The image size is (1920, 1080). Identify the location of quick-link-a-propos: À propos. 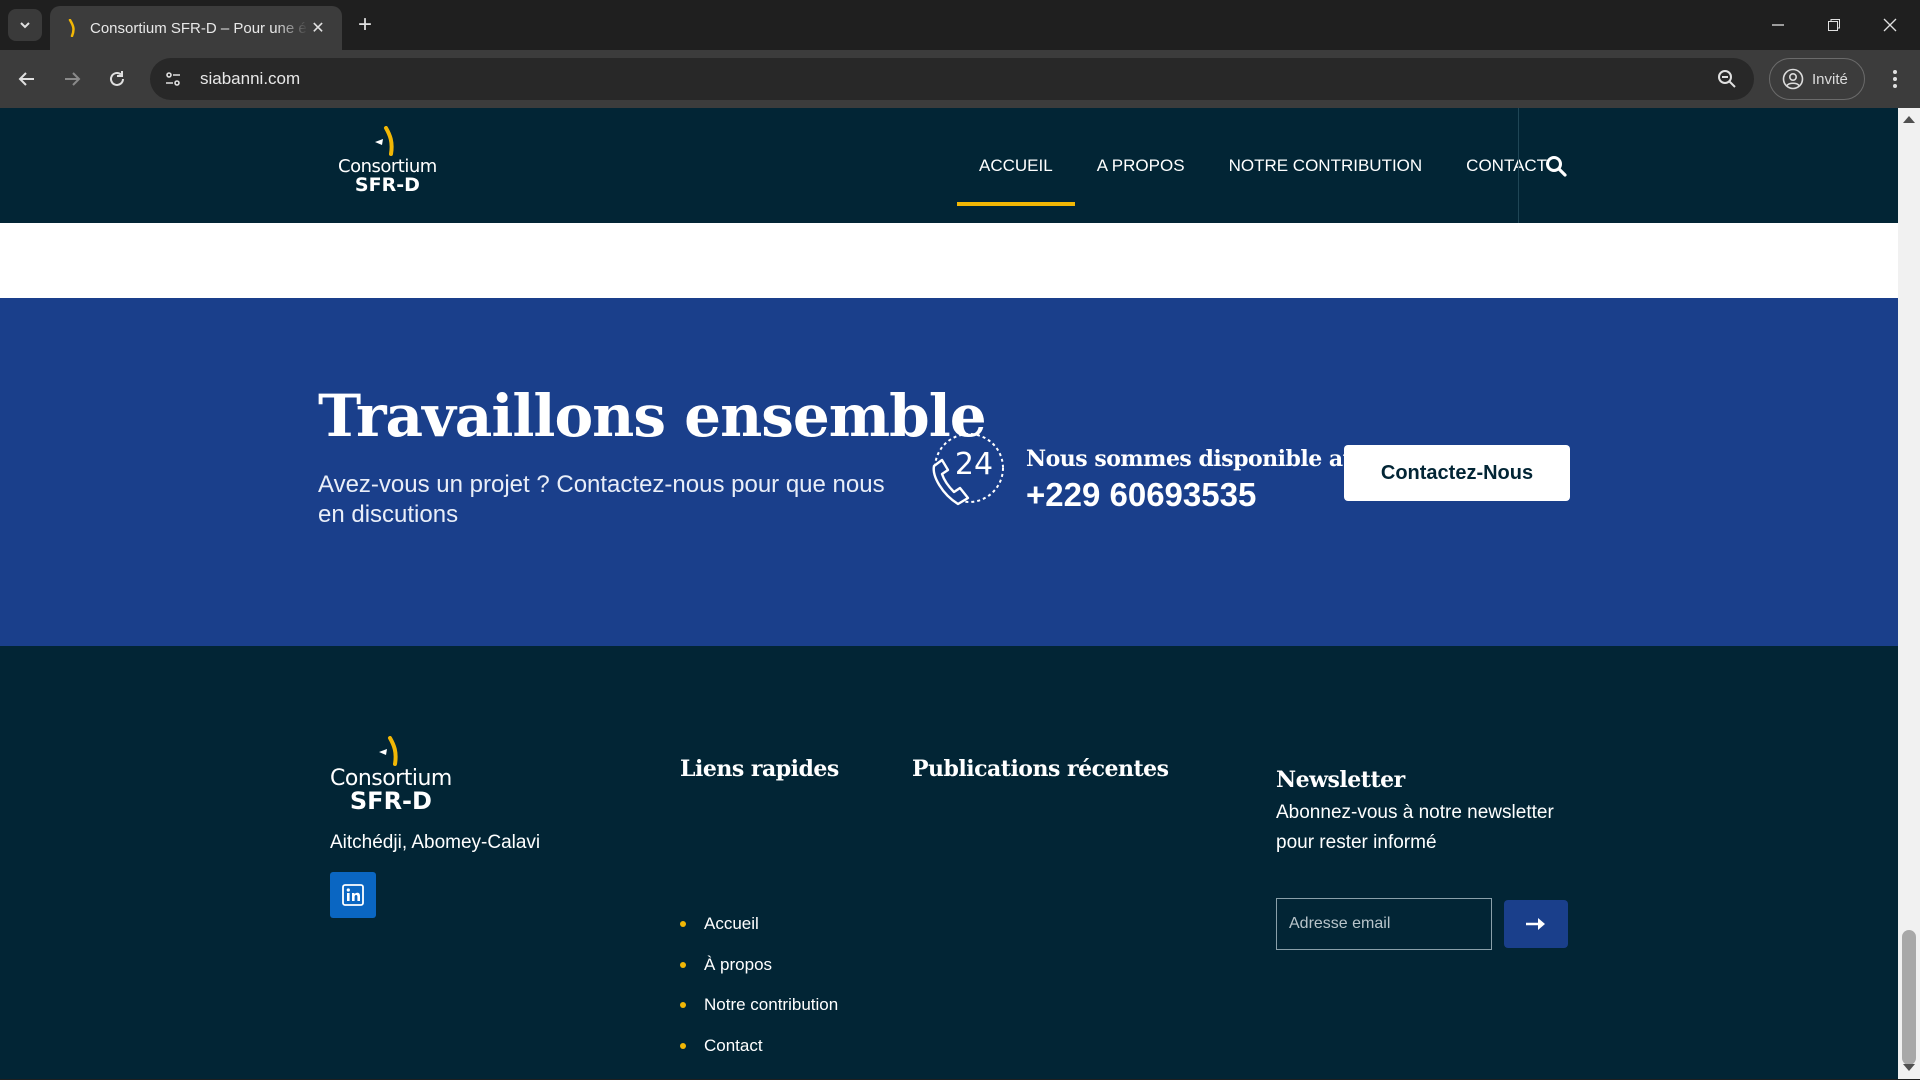
(759, 965).